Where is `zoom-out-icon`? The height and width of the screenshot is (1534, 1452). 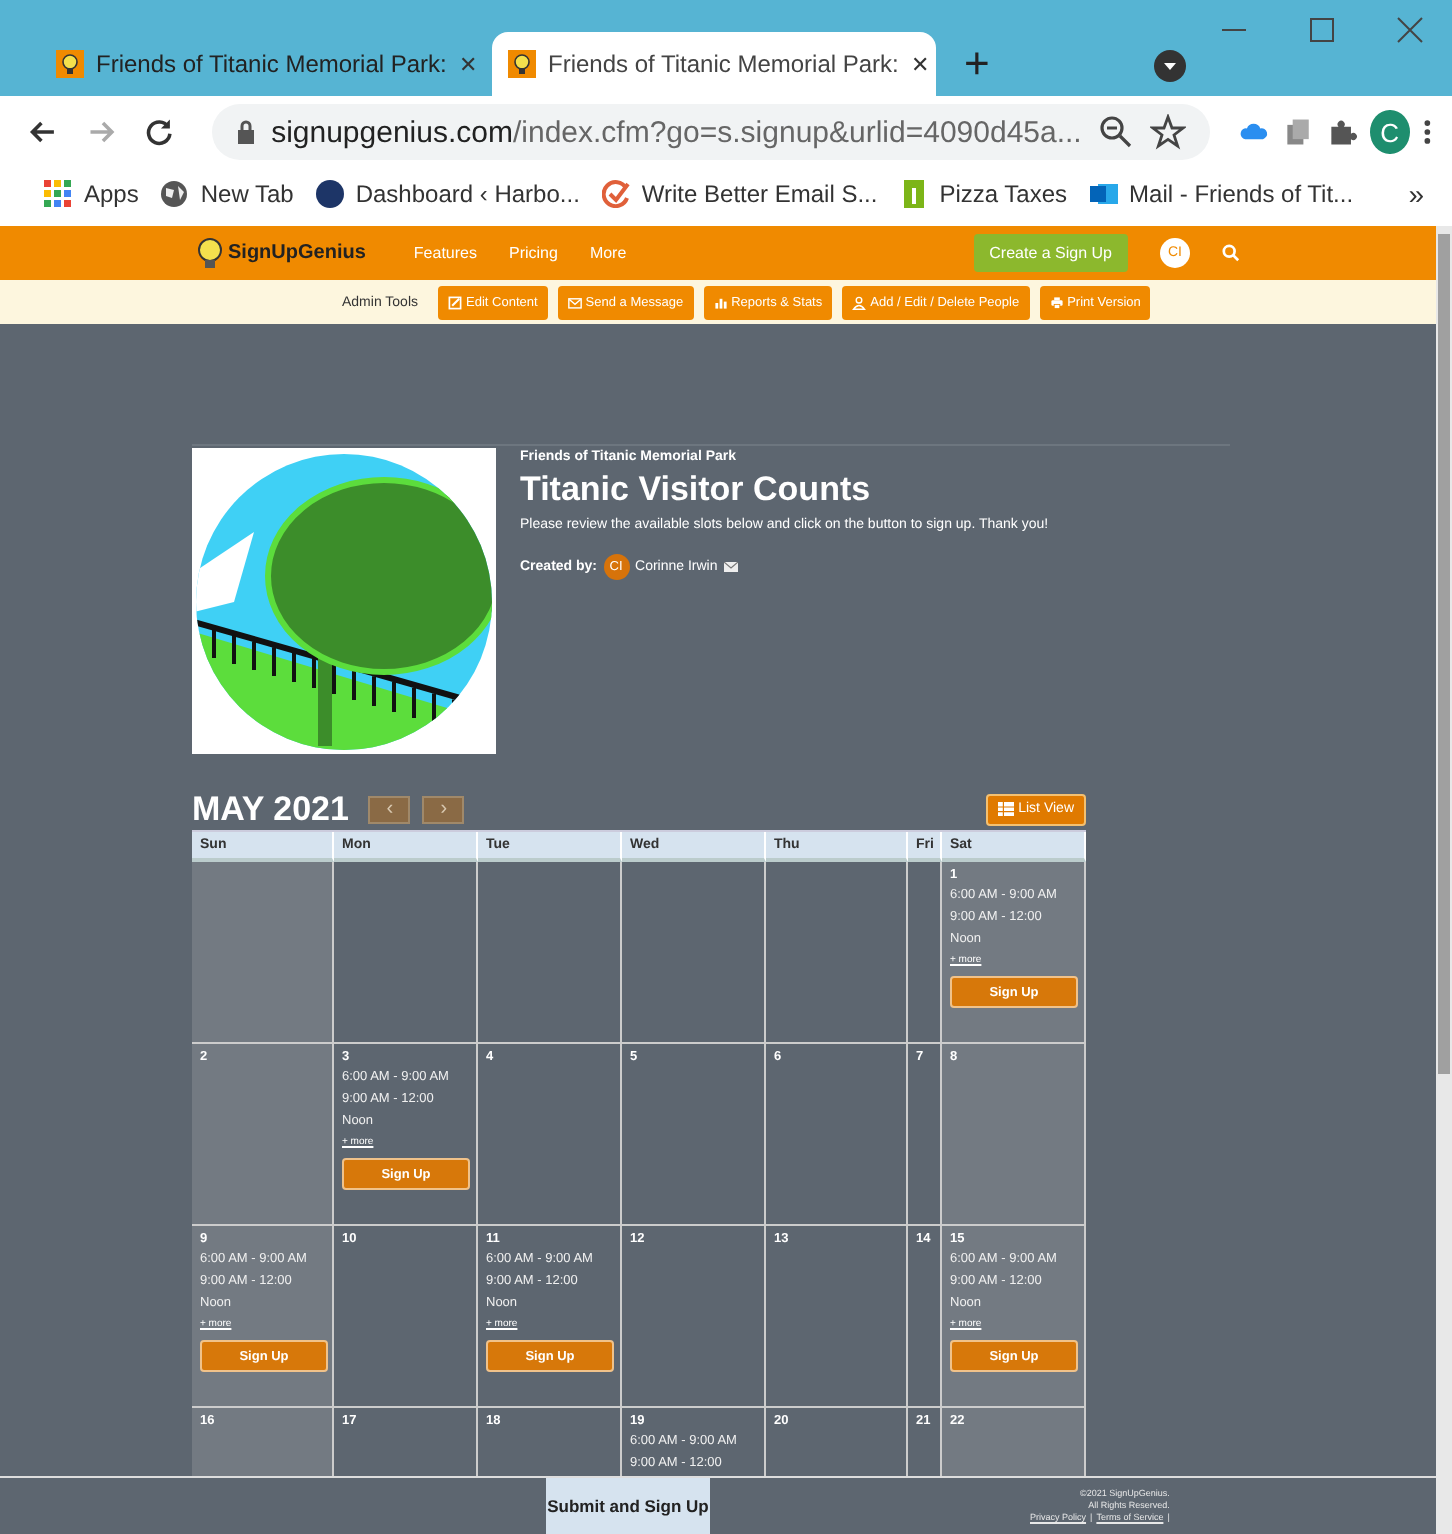 zoom-out-icon is located at coordinates (1115, 132).